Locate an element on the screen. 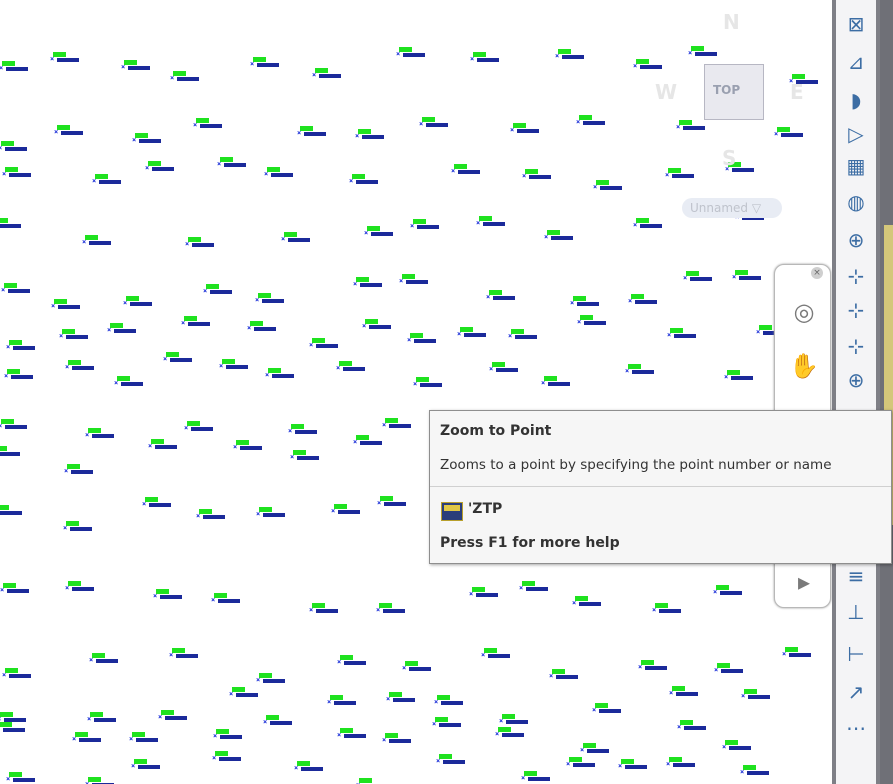  ucs-menu: Unnamed ▽ is located at coordinates (732, 208).